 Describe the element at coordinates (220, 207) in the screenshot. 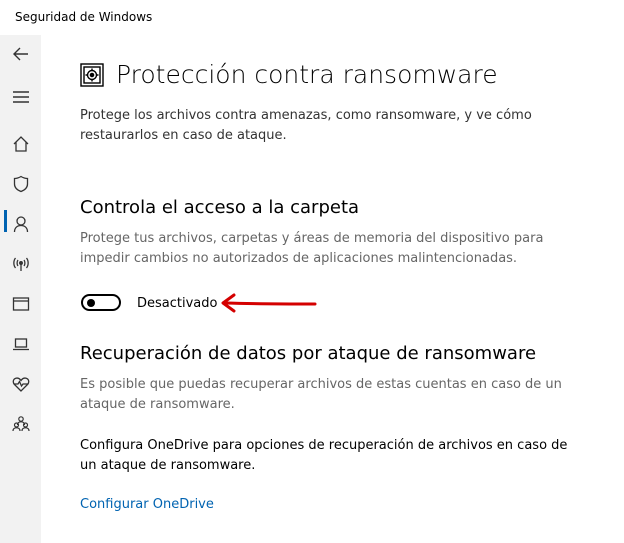

I see `folder-access-title: Controla el acceso a la carpeta` at that location.